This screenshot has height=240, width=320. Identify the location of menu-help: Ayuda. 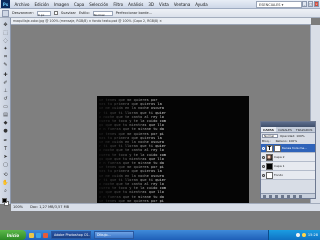
(201, 4).